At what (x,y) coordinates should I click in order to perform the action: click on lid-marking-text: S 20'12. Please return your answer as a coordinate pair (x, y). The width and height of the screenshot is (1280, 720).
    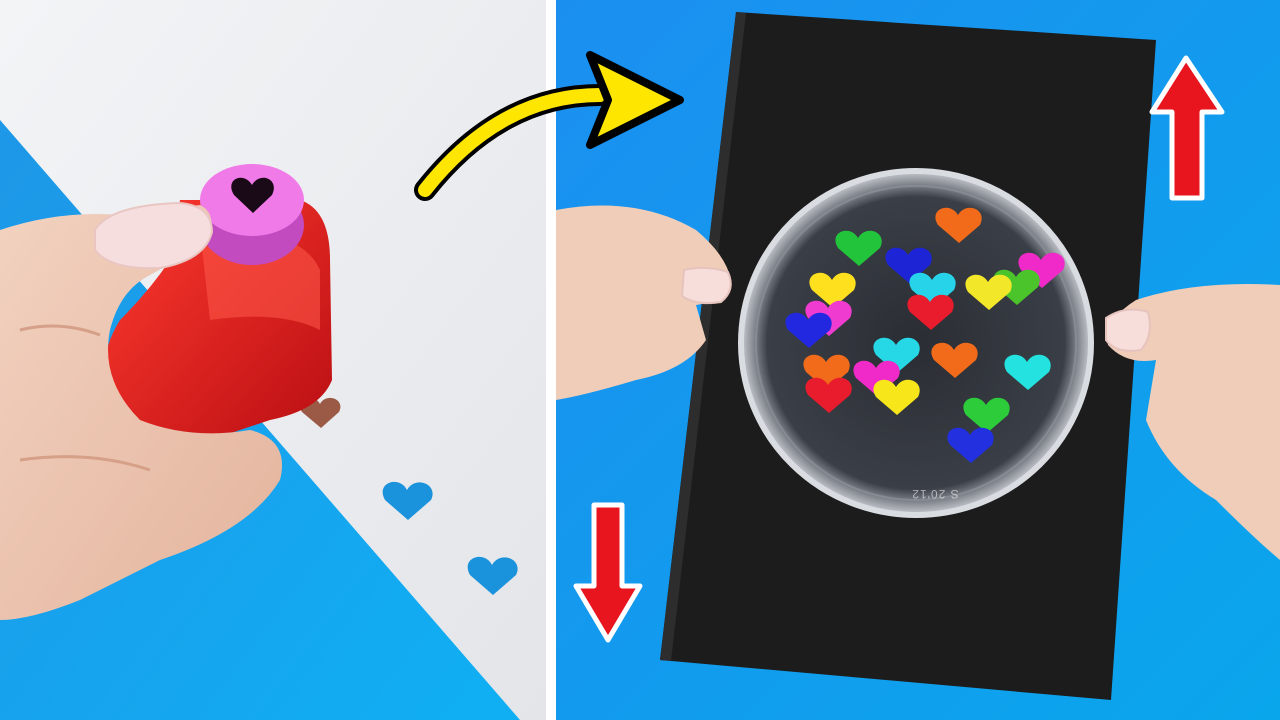
    Looking at the image, I should click on (935, 494).